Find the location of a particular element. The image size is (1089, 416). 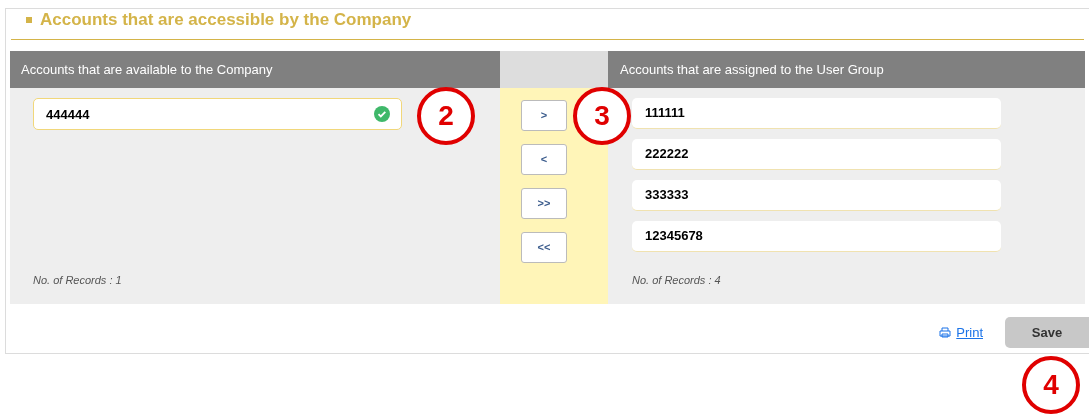

step-callout: 4 is located at coordinates (1051, 385).